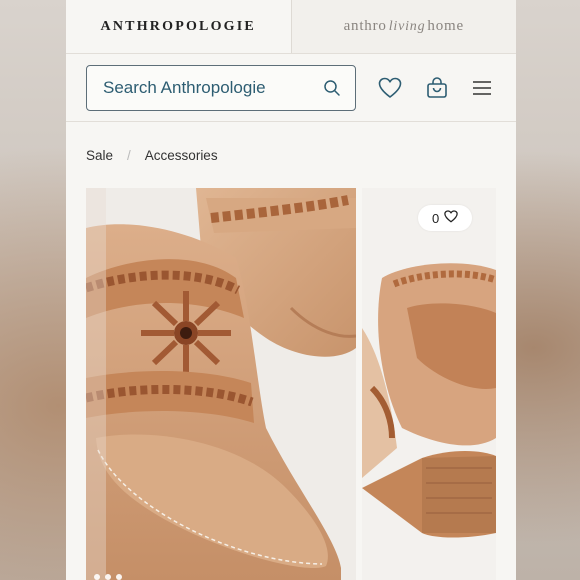  What do you see at coordinates (482, 88) in the screenshot?
I see `hamburger-menu-icon` at bounding box center [482, 88].